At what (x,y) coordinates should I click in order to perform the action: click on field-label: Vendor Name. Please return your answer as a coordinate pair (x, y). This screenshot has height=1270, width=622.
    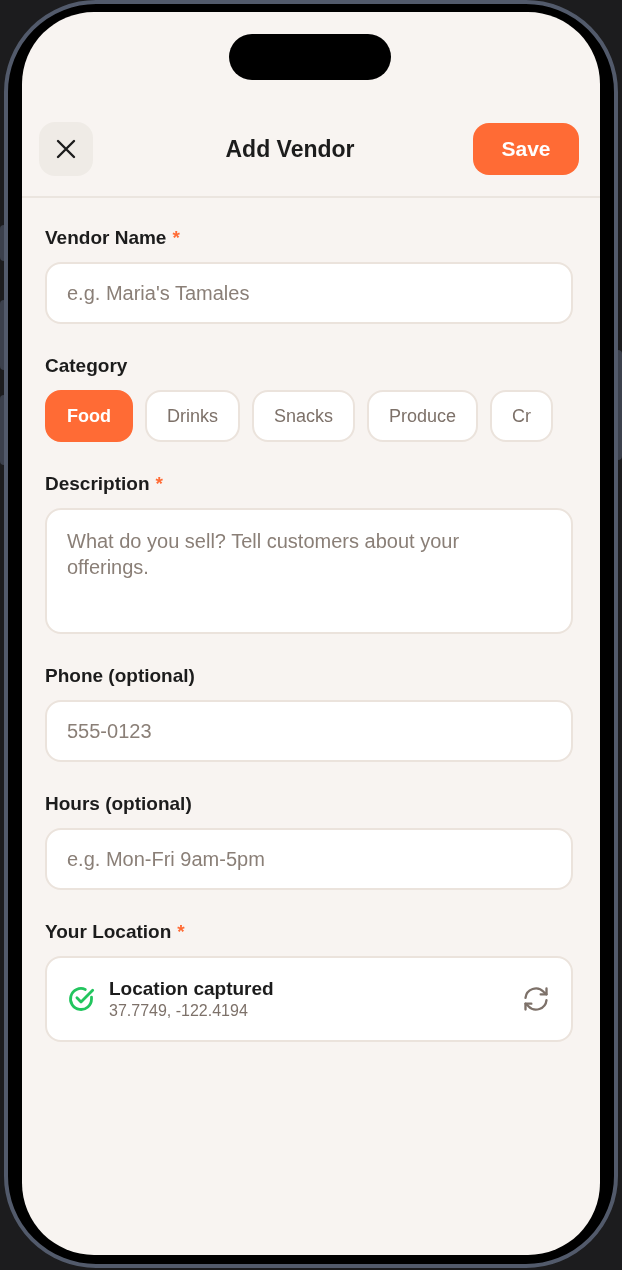
    Looking at the image, I should click on (106, 237).